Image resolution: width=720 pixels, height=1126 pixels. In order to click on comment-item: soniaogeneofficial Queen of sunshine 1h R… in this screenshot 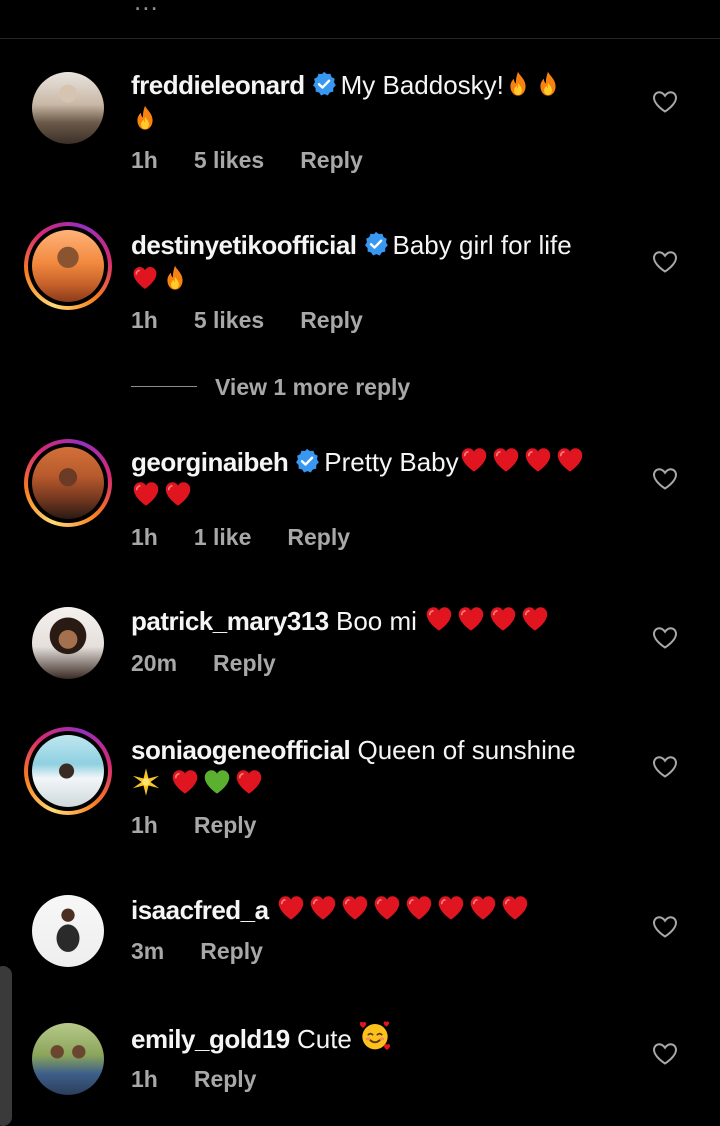, I will do `click(360, 785)`.